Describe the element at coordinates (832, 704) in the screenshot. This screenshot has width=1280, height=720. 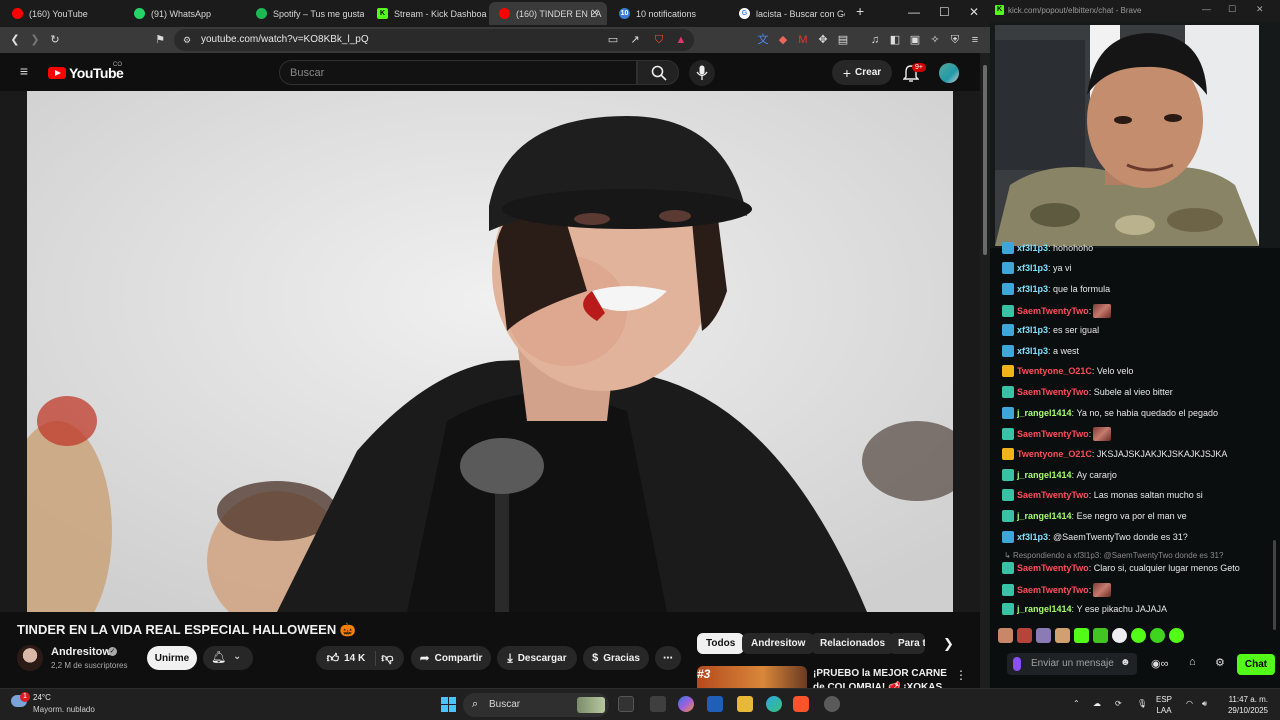
I see `obs-icon` at that location.